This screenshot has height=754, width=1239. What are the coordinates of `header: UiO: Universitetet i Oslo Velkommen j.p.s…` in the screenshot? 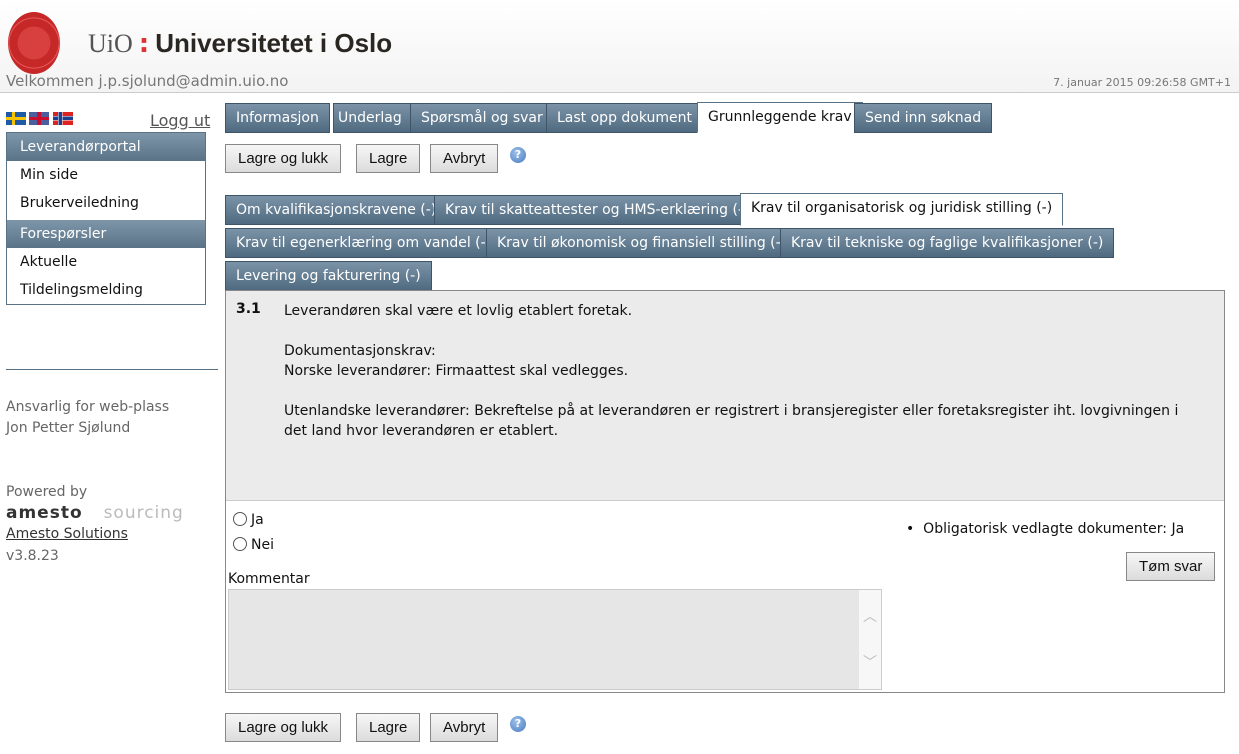 It's located at (619, 46).